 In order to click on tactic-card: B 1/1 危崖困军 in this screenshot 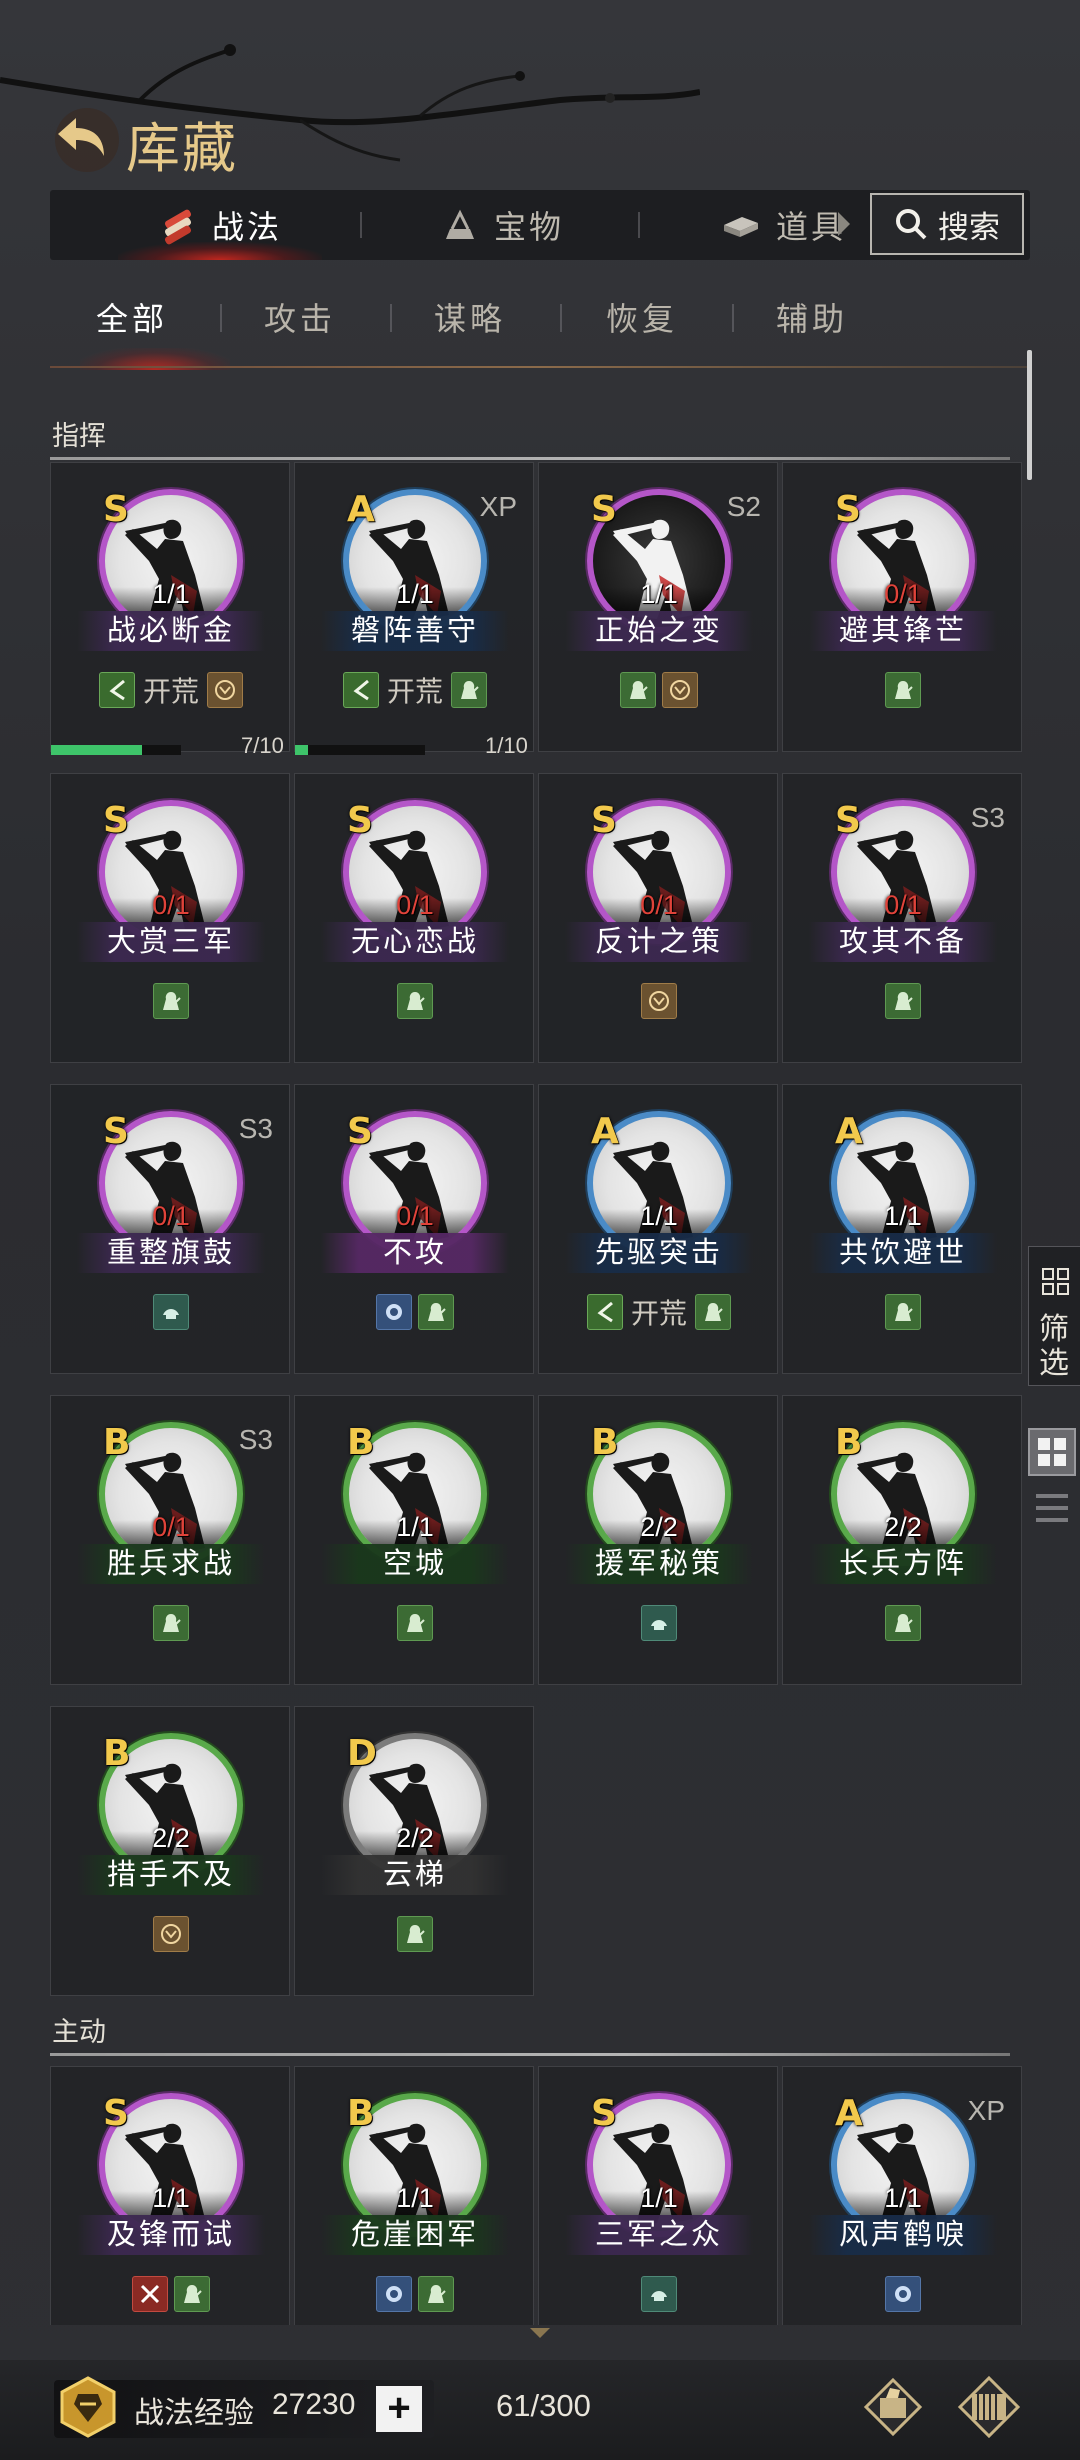, I will do `click(414, 2195)`.